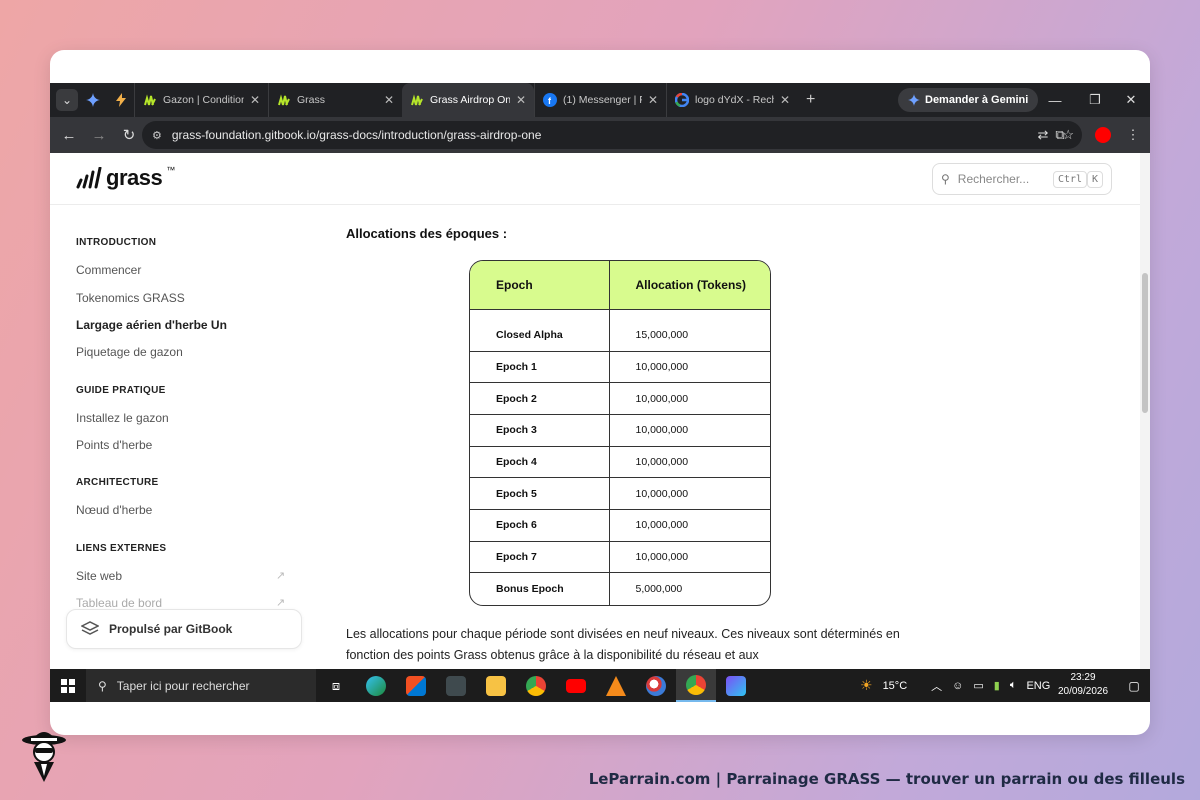 This screenshot has width=1200, height=800. Describe the element at coordinates (595, 179) in the screenshot. I see `site-header: grass ™ ⚲ Rechercher... Ctrl K` at that location.